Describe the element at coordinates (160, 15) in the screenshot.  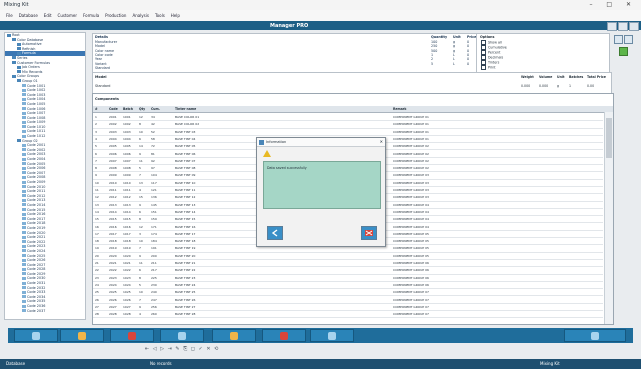
I see `menu-item-tools: Tools` at that location.